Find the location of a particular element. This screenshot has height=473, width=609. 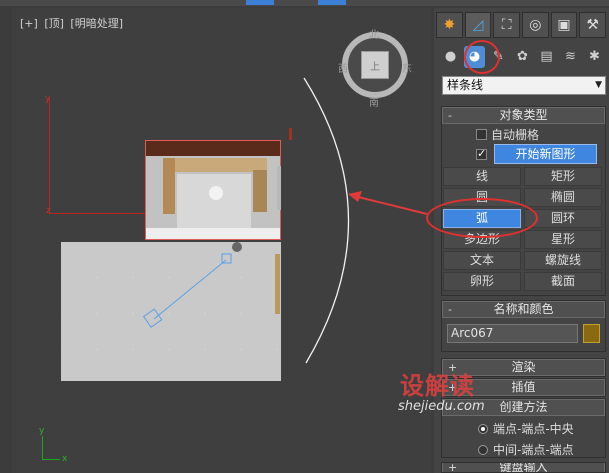

hierarchy-tab-icon: ⛶ is located at coordinates (507, 25).